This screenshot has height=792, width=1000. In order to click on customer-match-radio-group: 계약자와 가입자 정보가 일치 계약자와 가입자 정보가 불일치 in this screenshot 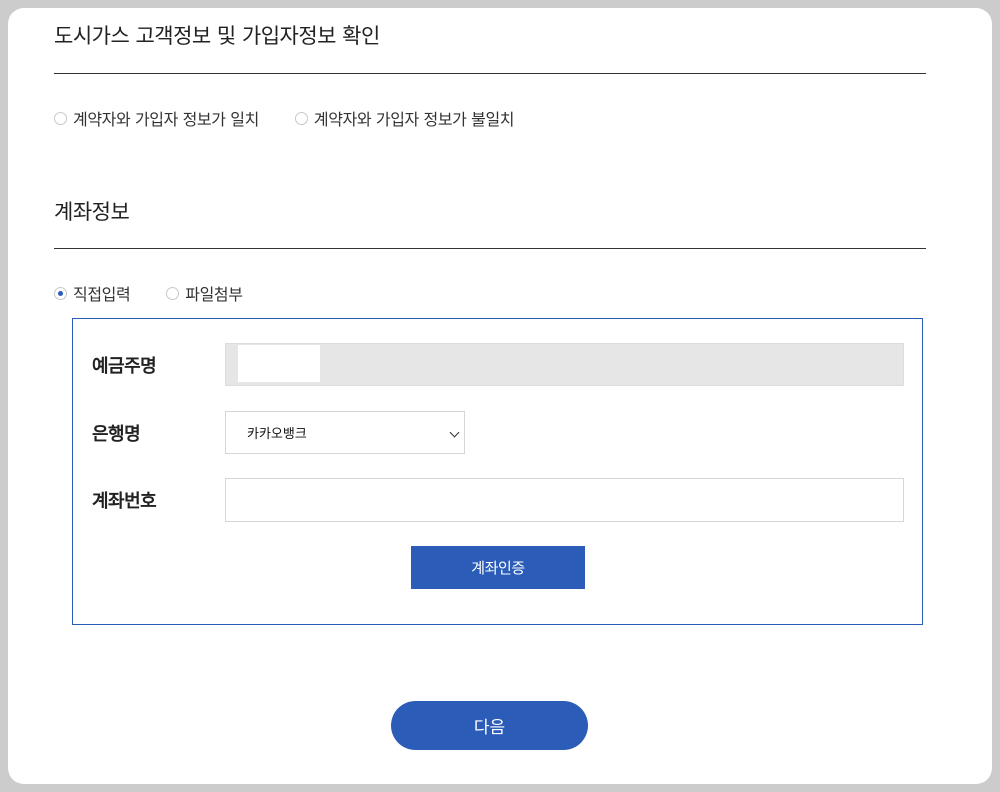, I will do `click(284, 118)`.